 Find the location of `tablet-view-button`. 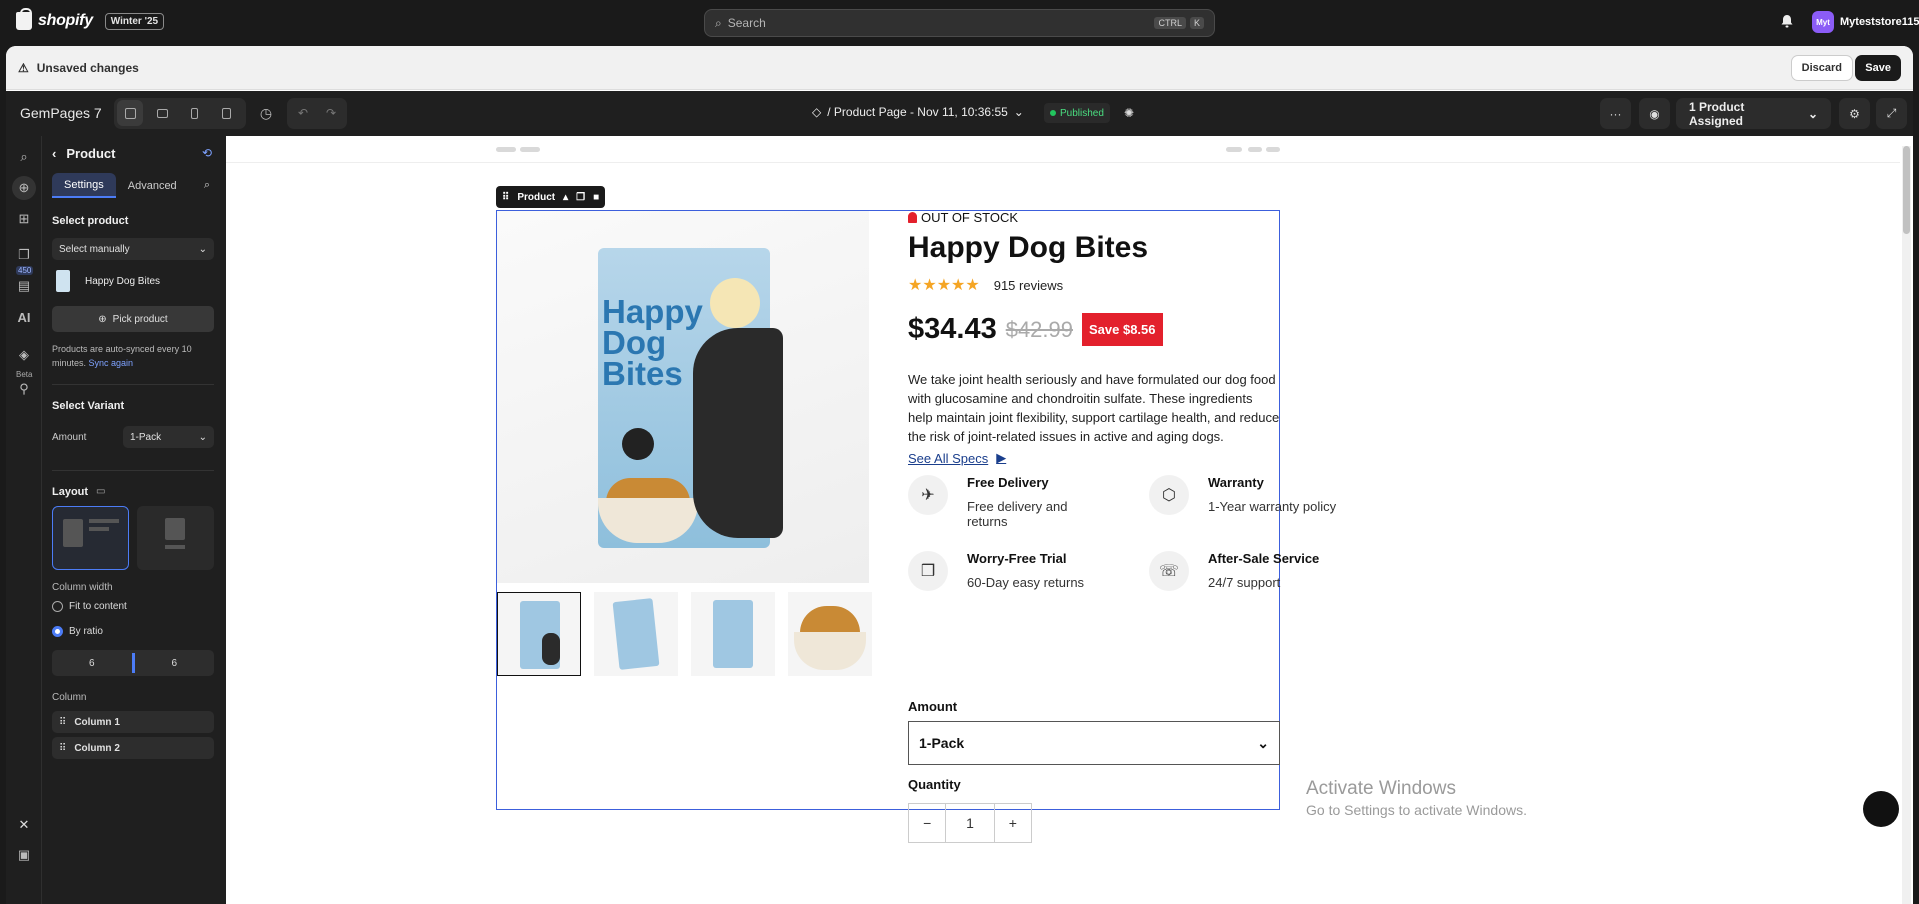

tablet-view-button is located at coordinates (226, 113).